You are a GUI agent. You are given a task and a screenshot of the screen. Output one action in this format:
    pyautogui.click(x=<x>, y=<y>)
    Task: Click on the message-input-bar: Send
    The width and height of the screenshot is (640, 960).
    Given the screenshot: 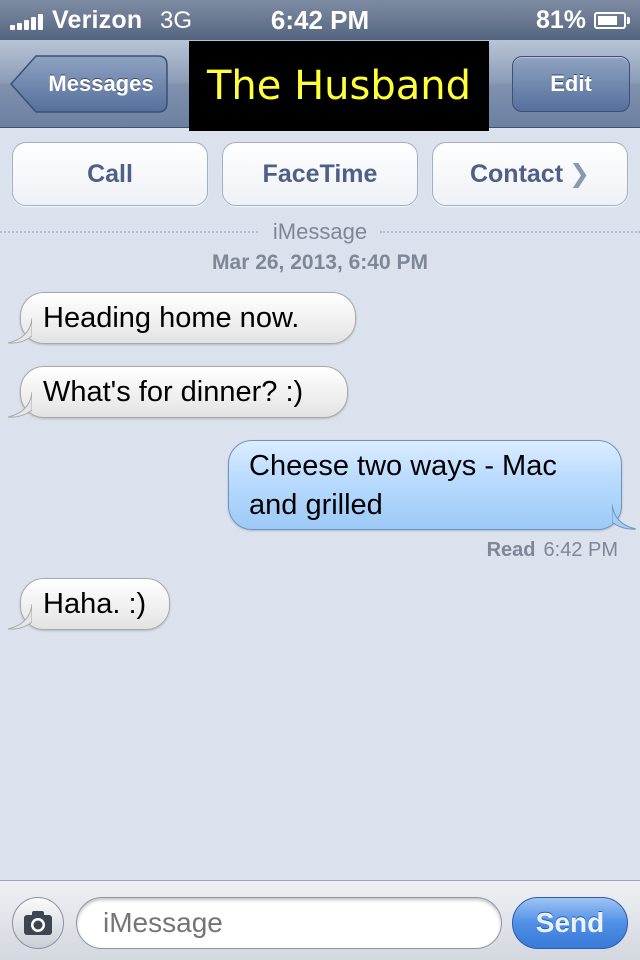 What is the action you would take?
    pyautogui.click(x=320, y=920)
    